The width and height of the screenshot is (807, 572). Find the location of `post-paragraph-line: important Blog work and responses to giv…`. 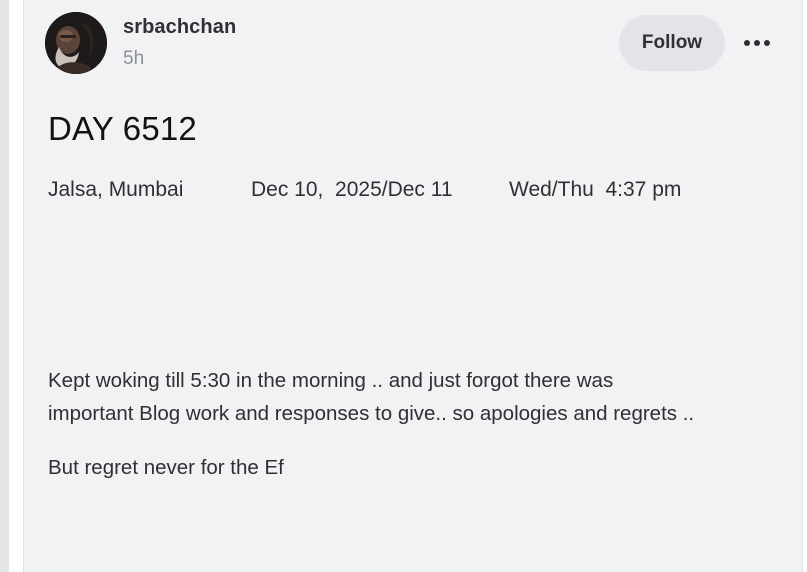

post-paragraph-line: important Blog work and responses to giv… is located at coordinates (371, 413).